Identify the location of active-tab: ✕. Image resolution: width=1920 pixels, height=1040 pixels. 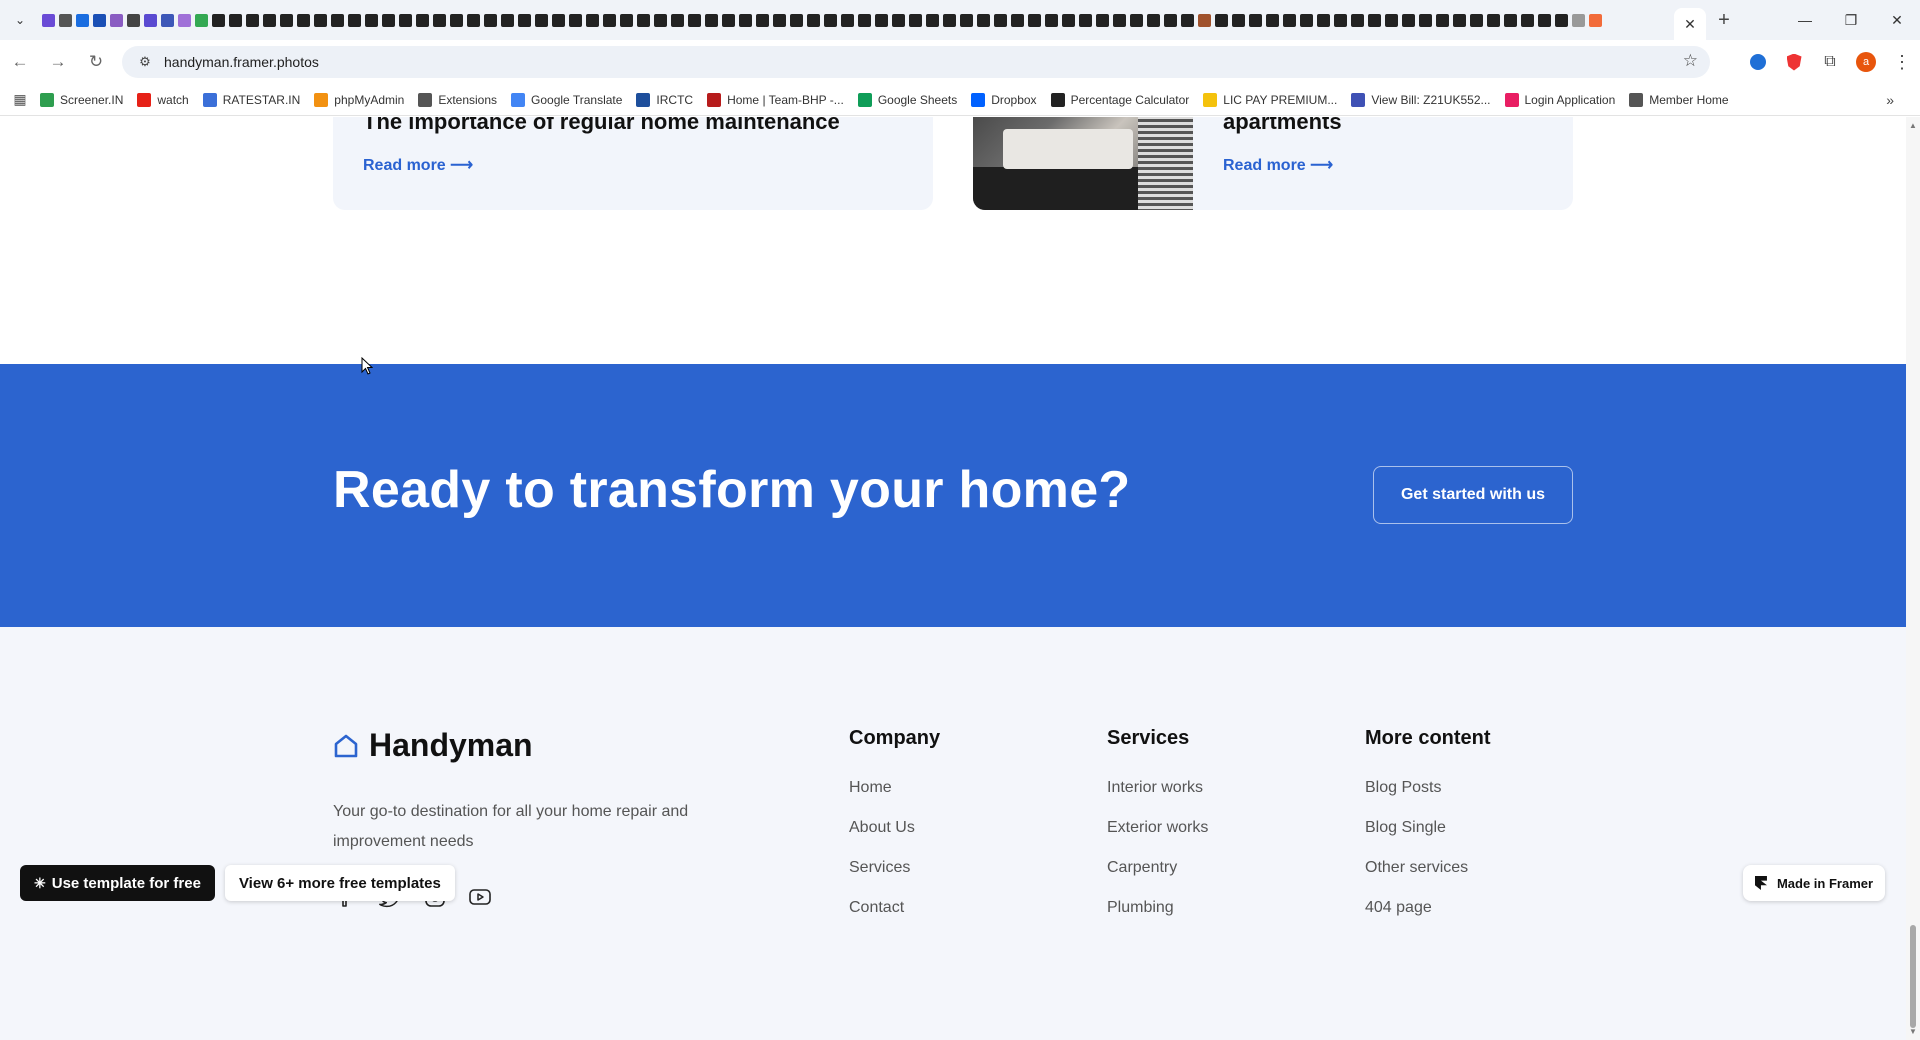
(1690, 24).